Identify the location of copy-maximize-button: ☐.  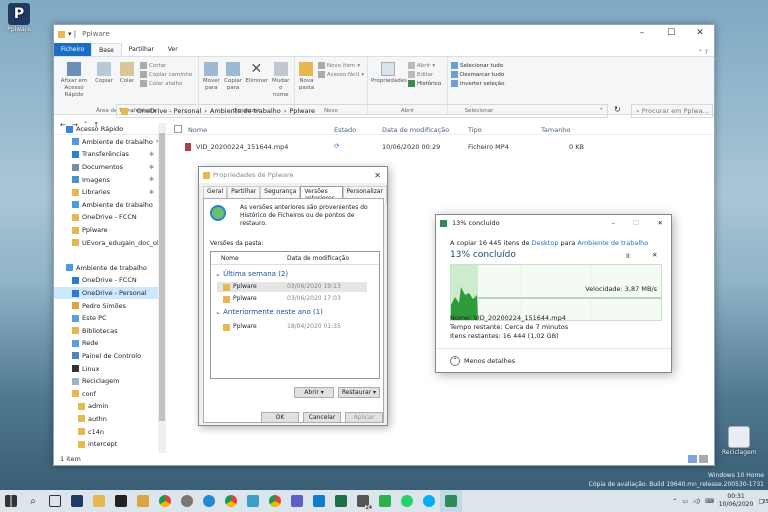
(636, 223).